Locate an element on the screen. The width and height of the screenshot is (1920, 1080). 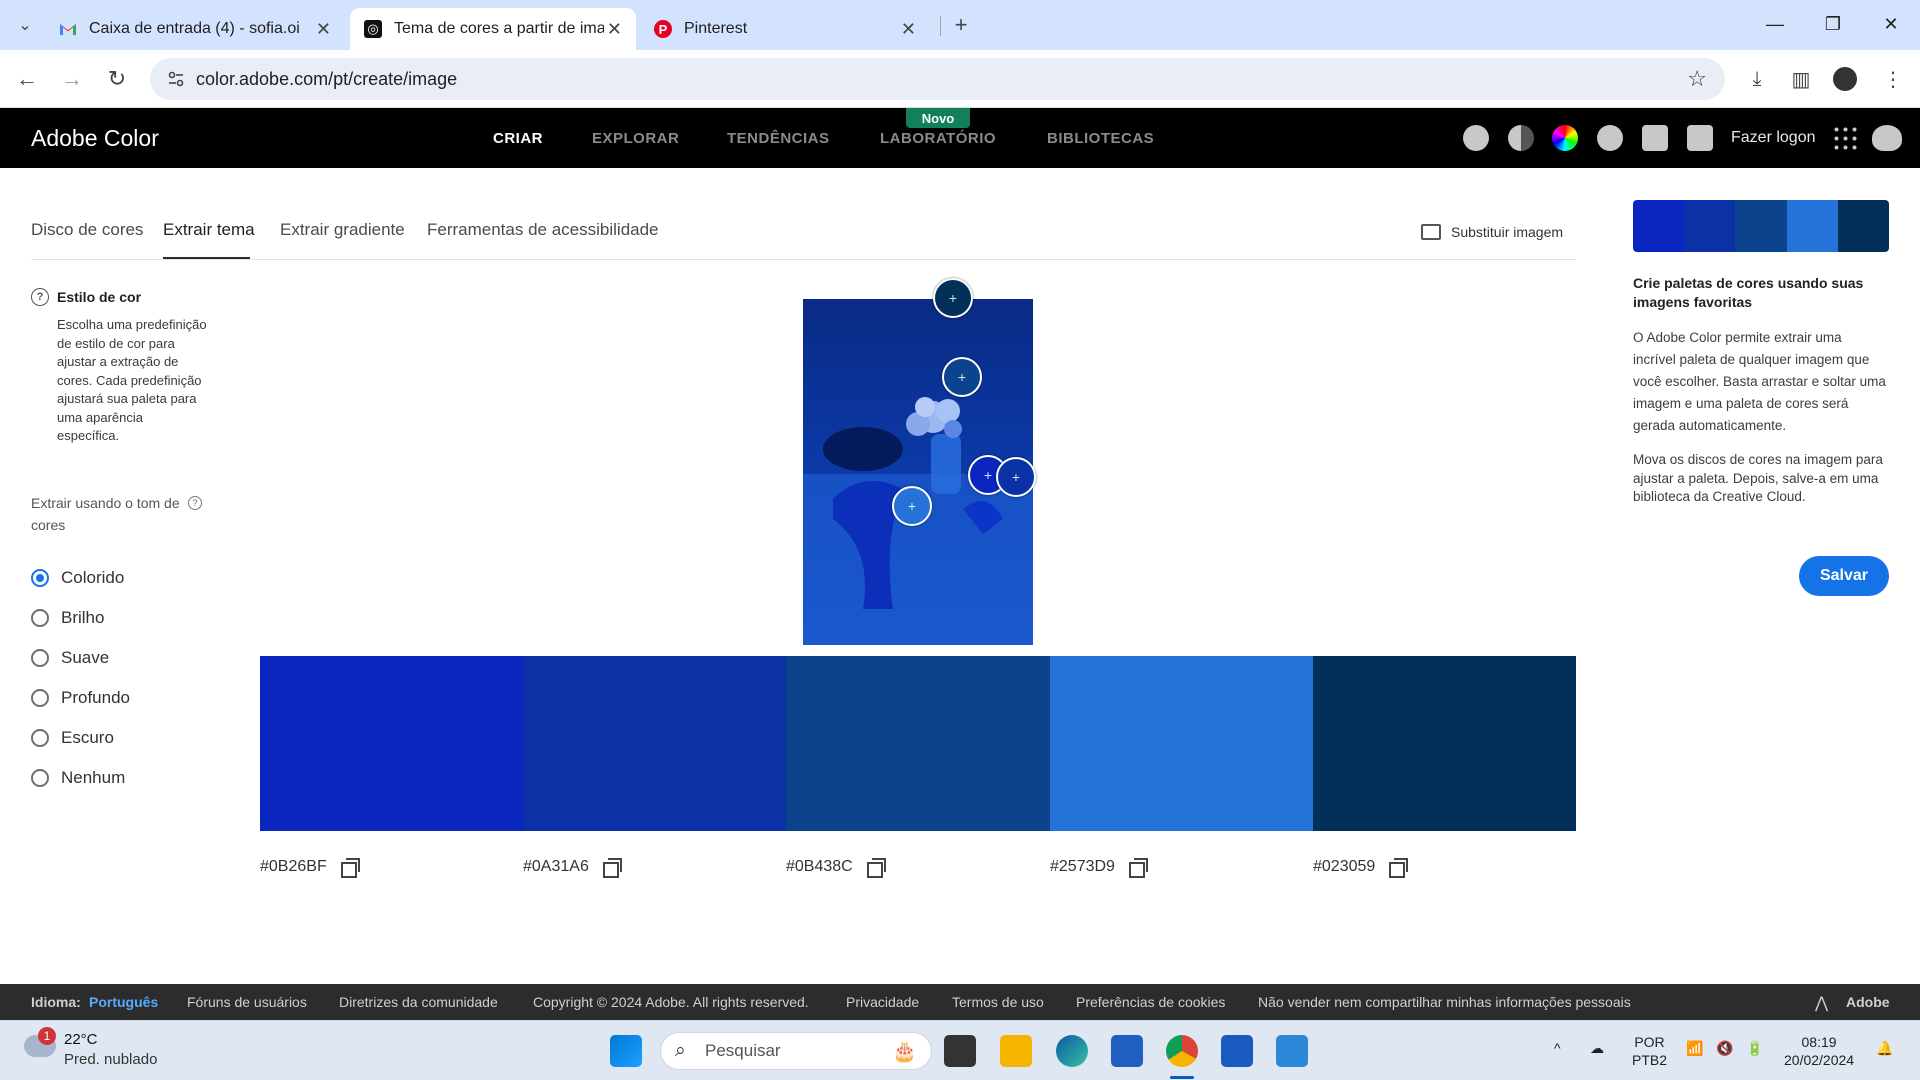
help-icon is located at coordinates (1610, 138).